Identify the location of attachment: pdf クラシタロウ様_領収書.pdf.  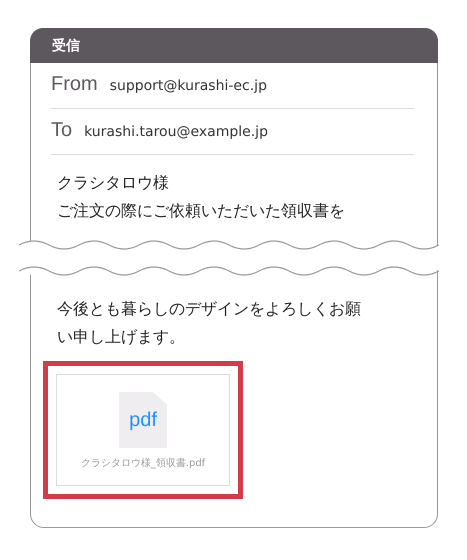
(143, 430).